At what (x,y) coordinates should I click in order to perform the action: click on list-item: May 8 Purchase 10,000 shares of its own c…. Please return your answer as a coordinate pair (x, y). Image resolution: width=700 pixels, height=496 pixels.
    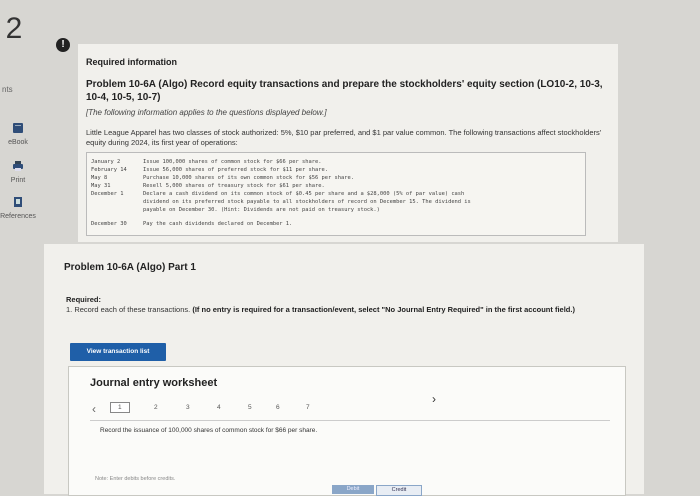
    Looking at the image, I should click on (222, 178).